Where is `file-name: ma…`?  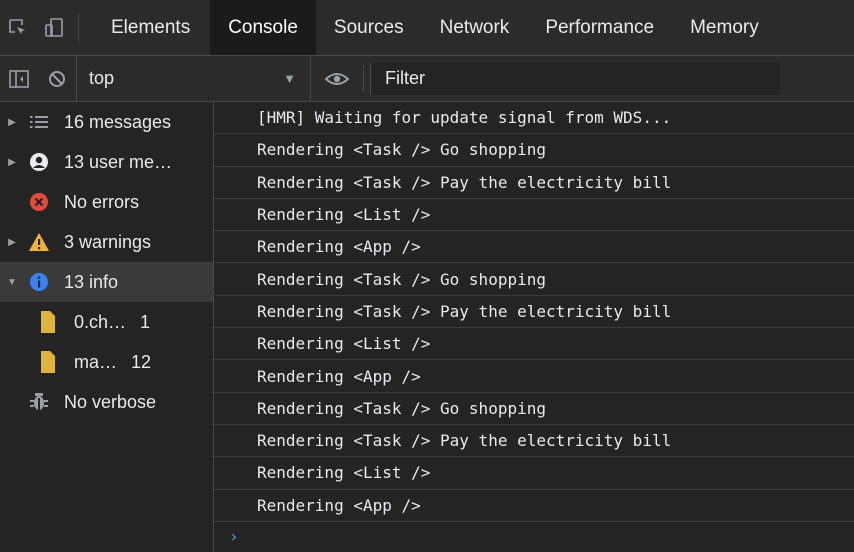
file-name: ma… is located at coordinates (96, 361).